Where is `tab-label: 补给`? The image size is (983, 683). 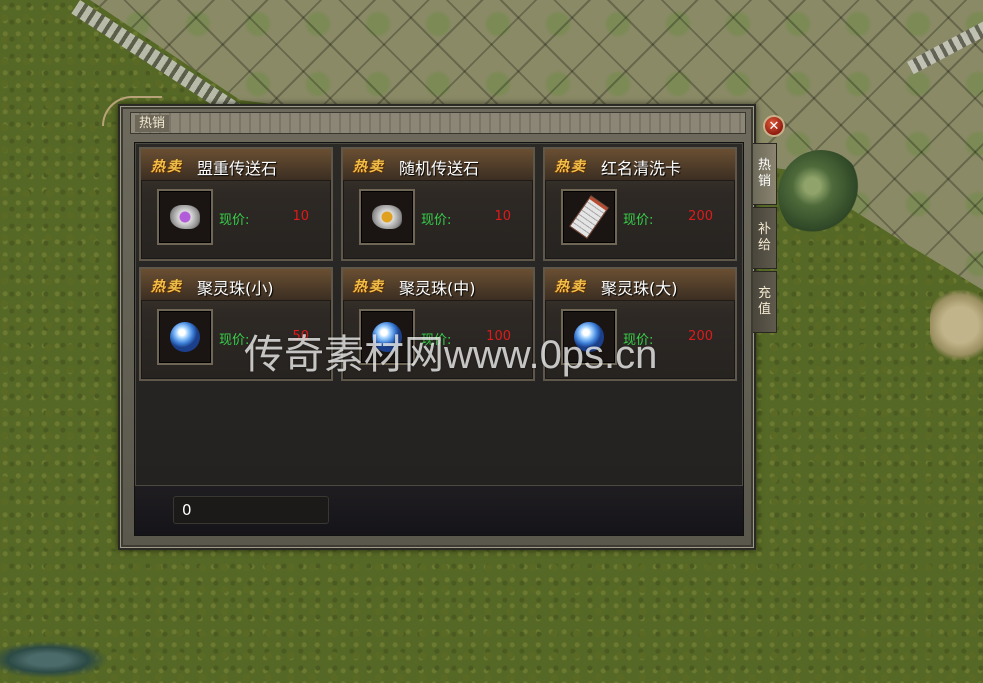
tab-label: 补给 is located at coordinates (764, 237).